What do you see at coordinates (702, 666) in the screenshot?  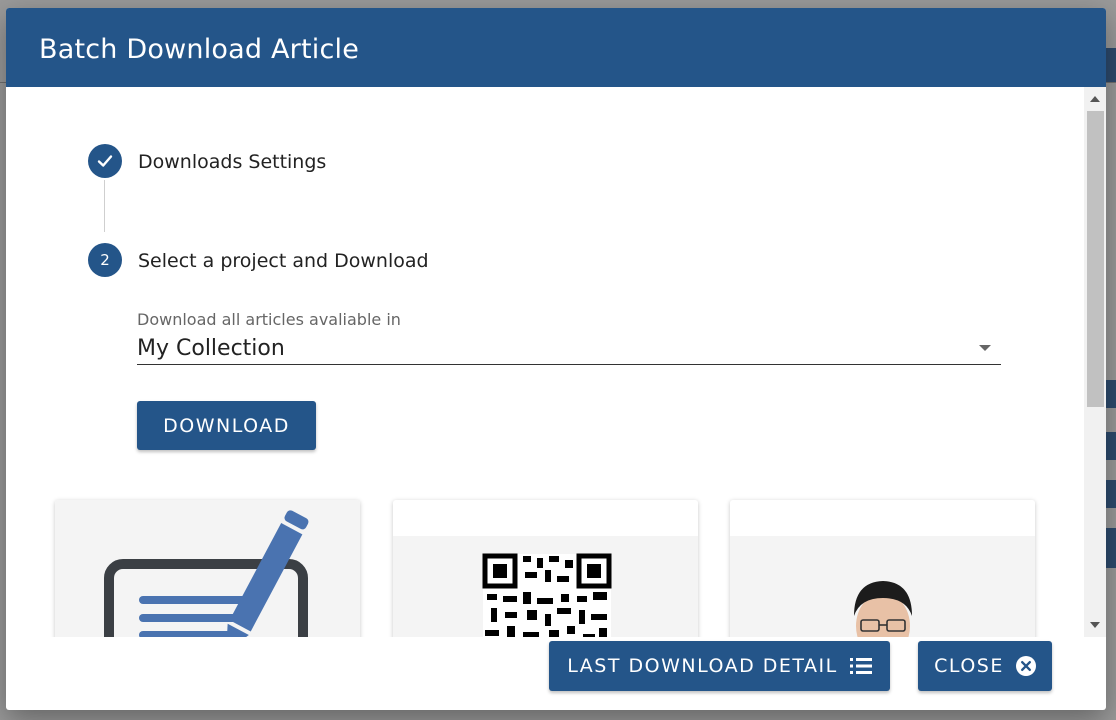 I see `last-download-detail-label: LAST DOWNLOAD DETAIL` at bounding box center [702, 666].